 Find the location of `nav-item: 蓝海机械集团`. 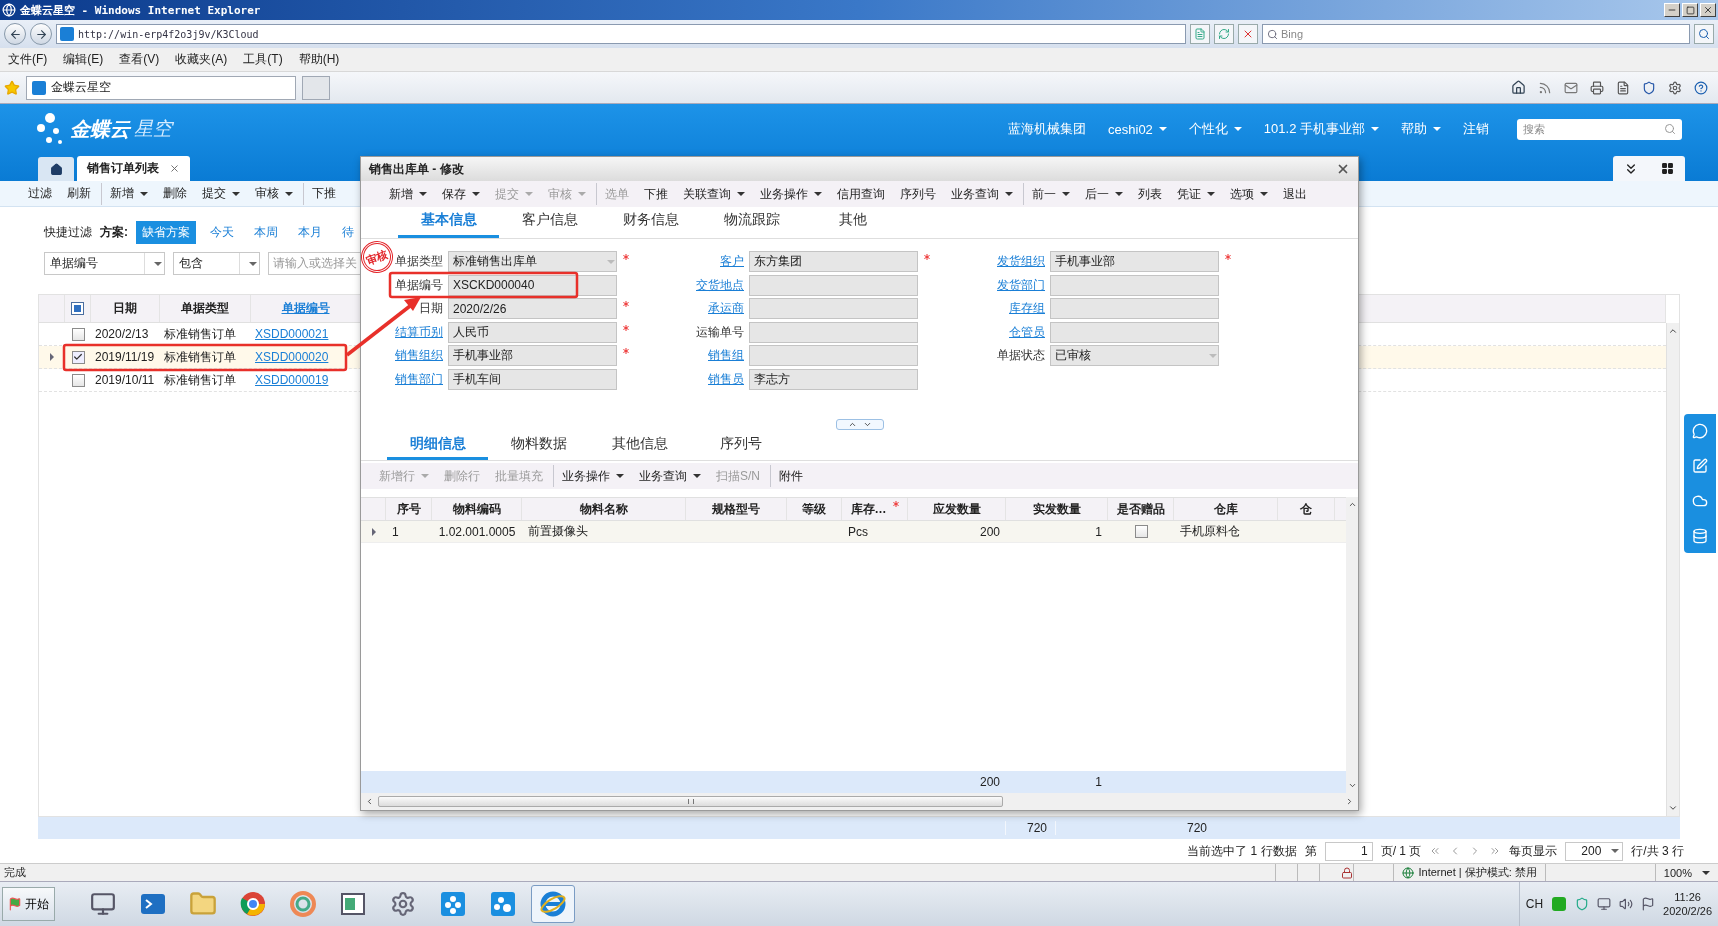

nav-item: 蓝海机械集团 is located at coordinates (1047, 129).